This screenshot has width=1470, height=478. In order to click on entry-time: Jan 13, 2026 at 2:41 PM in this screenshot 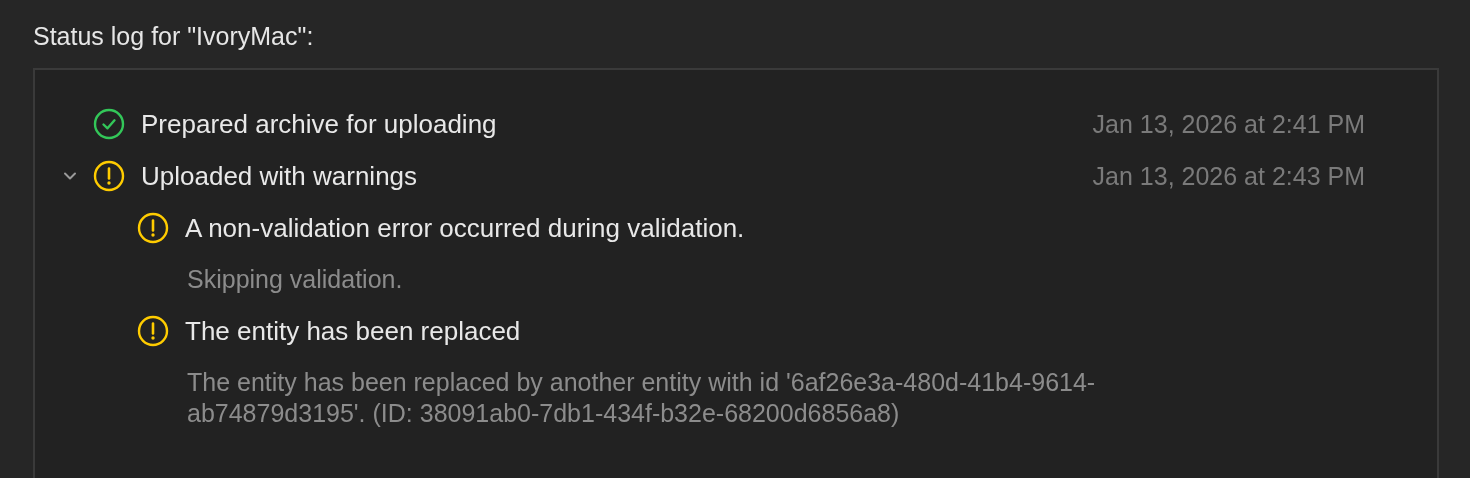, I will do `click(1228, 124)`.